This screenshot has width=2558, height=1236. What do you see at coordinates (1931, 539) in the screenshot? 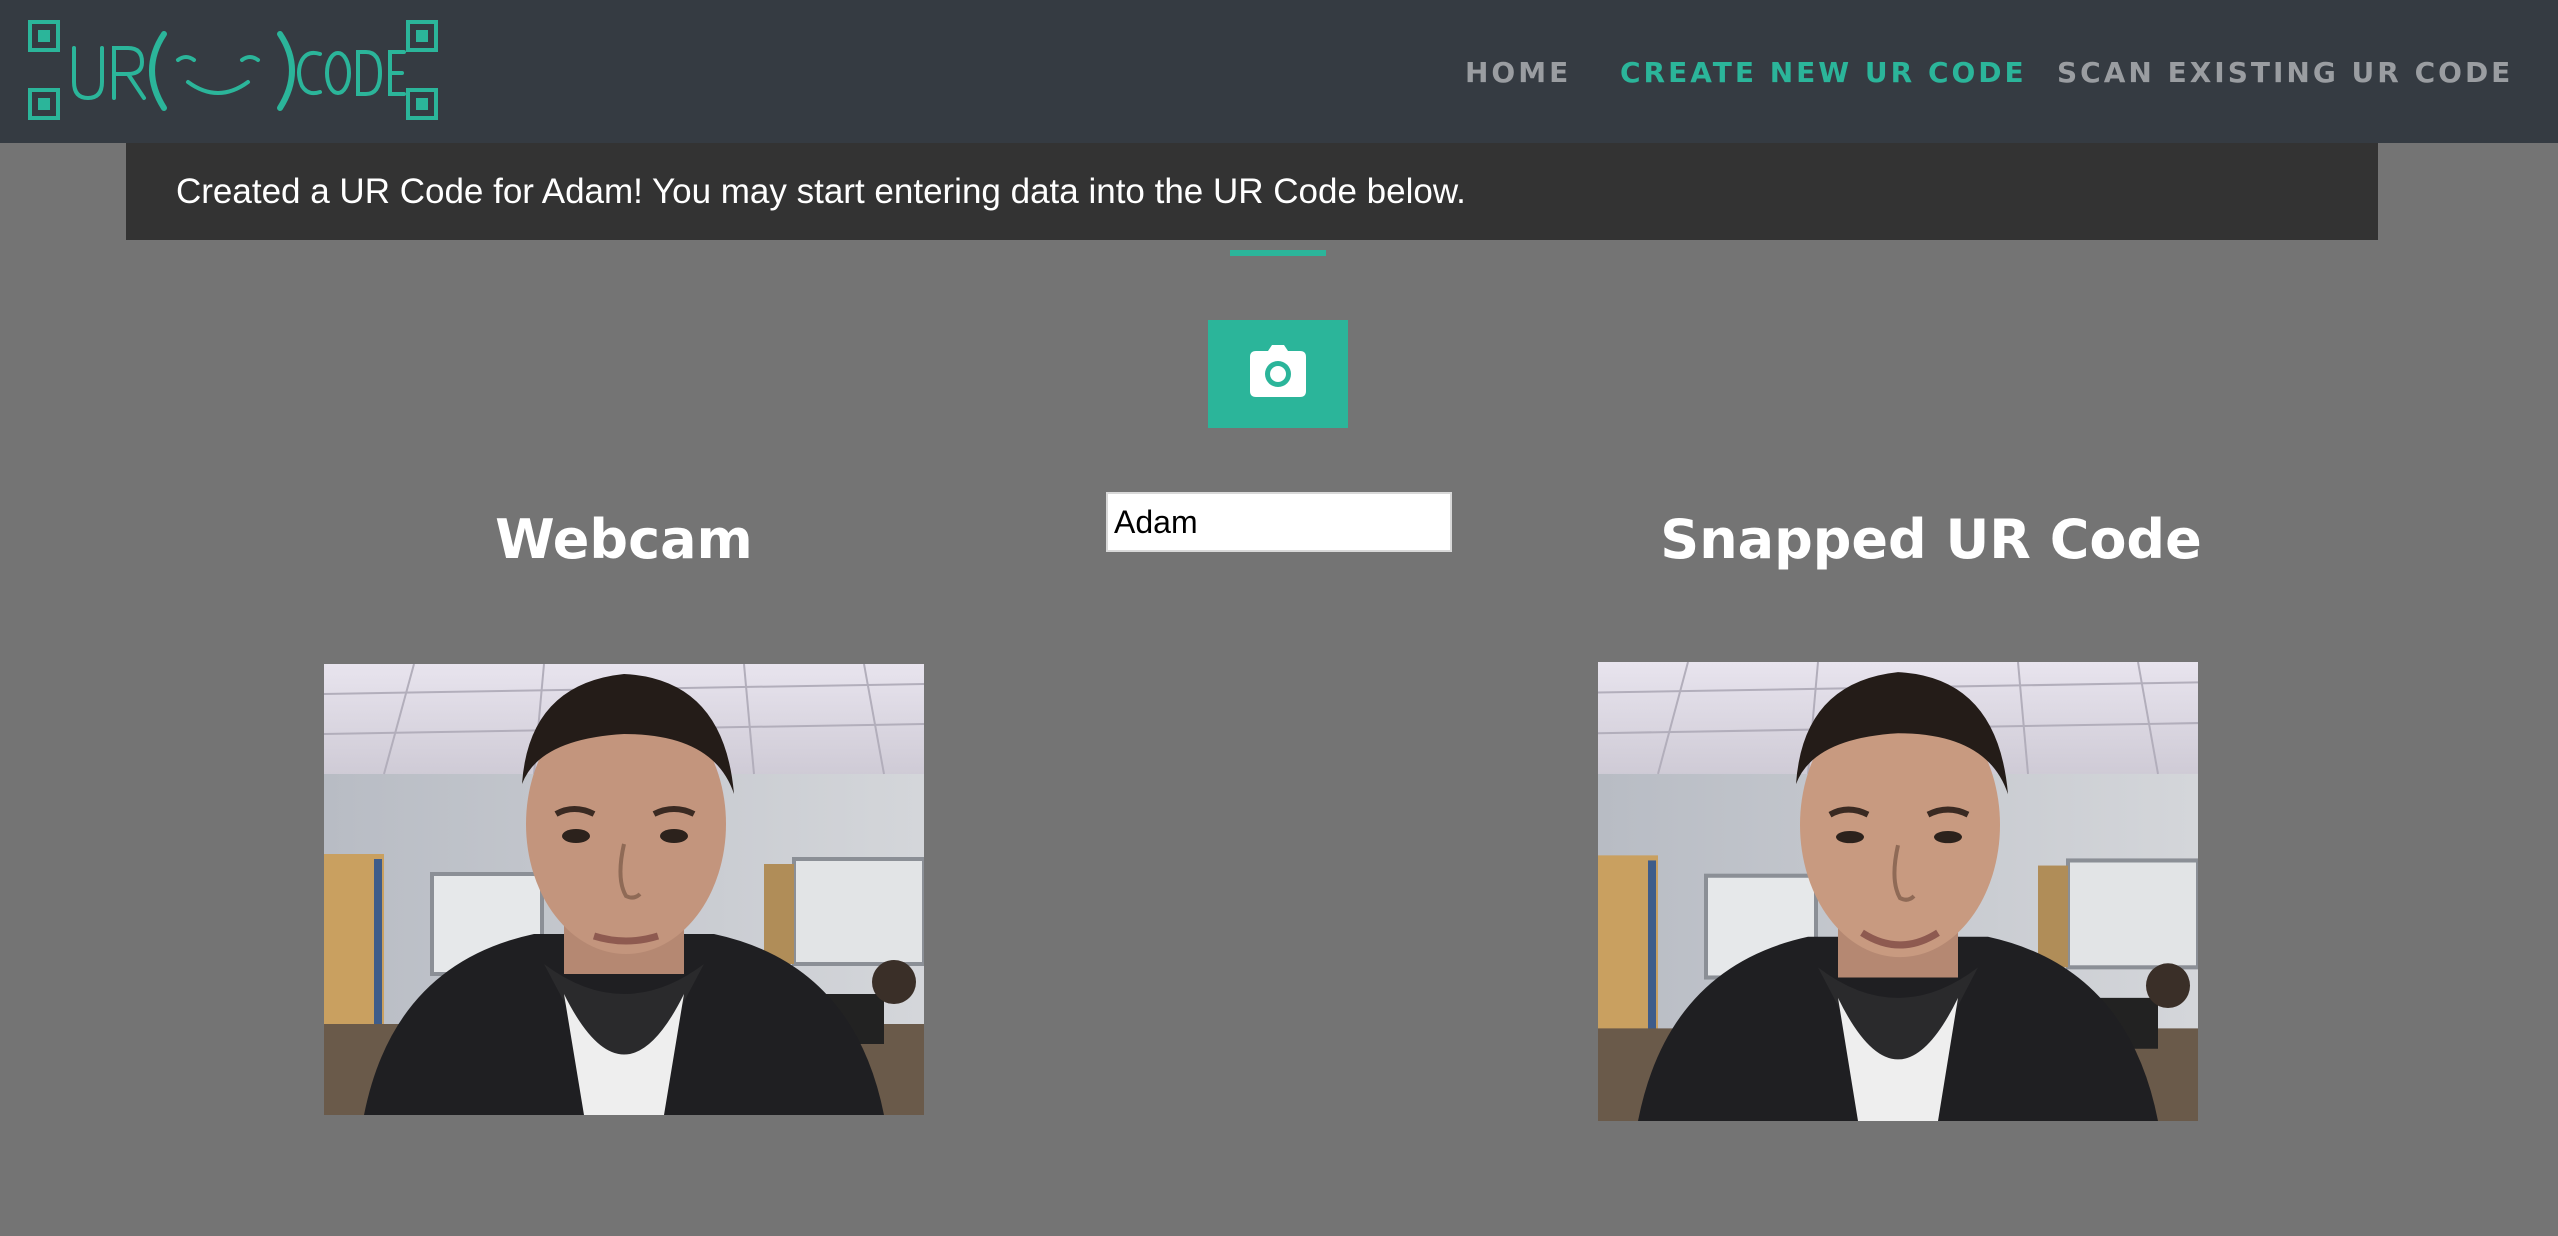
I see `snapped-title: Snapped UR Code` at bounding box center [1931, 539].